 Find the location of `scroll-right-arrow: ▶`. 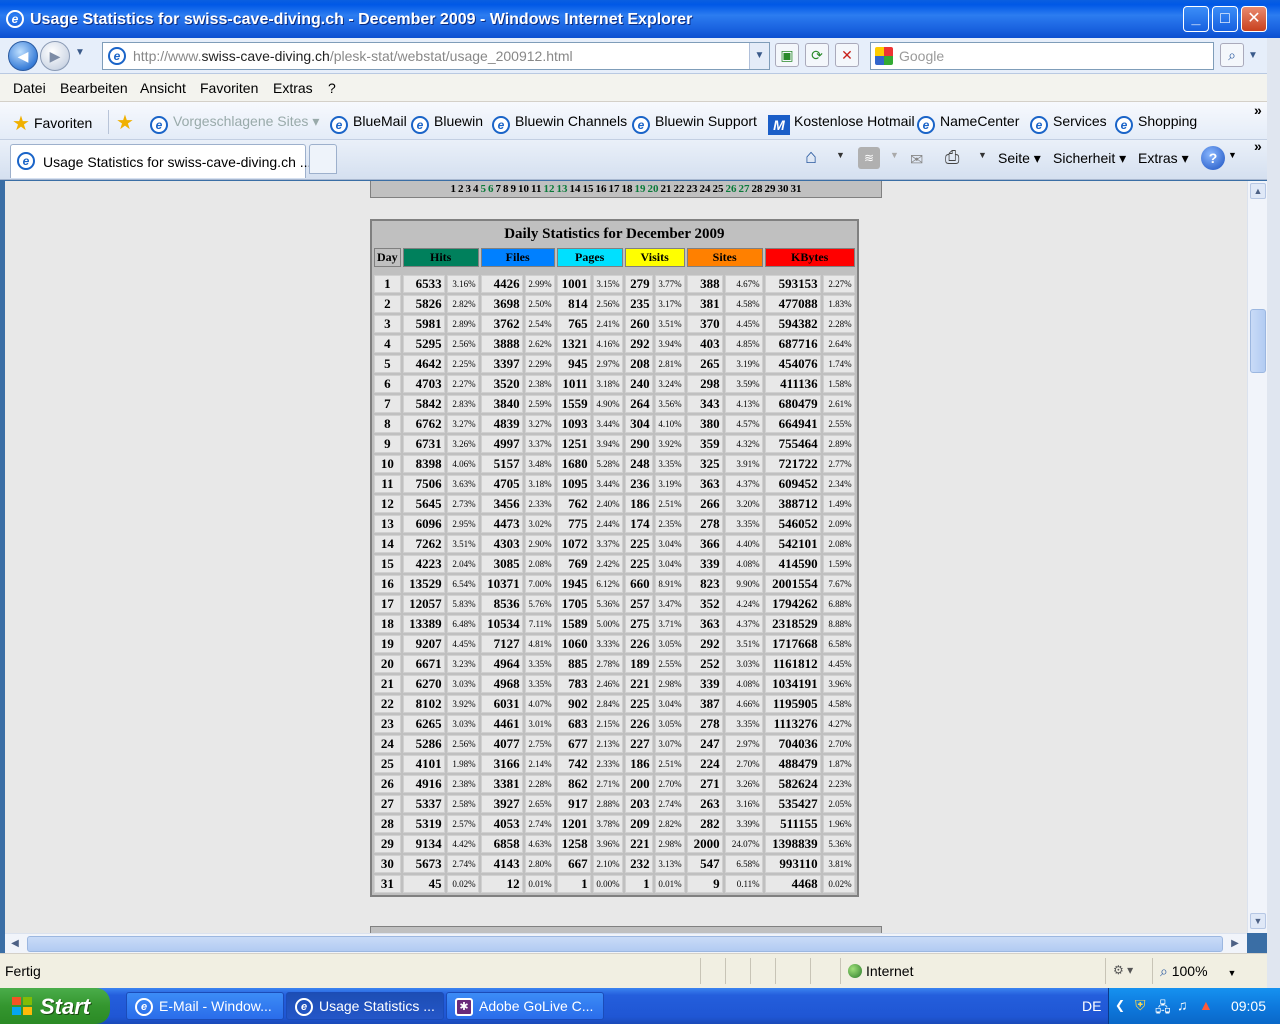

scroll-right-arrow: ▶ is located at coordinates (1235, 944).